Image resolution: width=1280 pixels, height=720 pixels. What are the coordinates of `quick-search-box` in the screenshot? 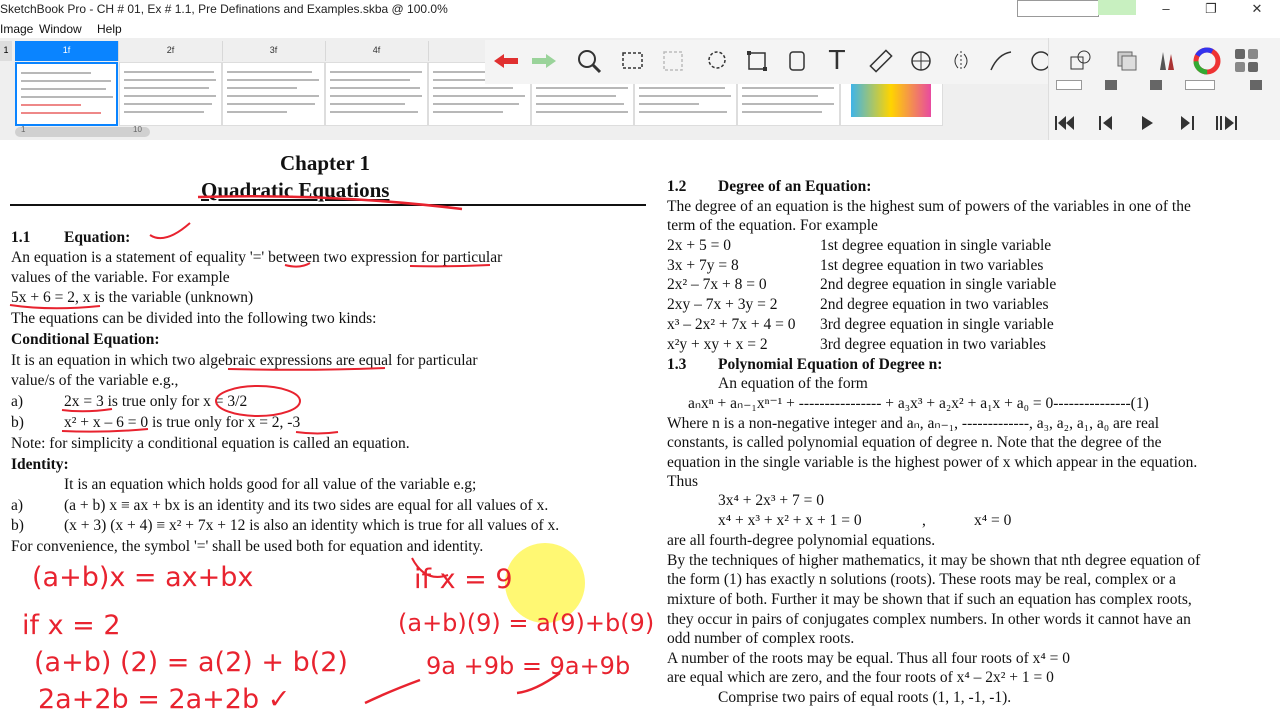 It's located at (1058, 8).